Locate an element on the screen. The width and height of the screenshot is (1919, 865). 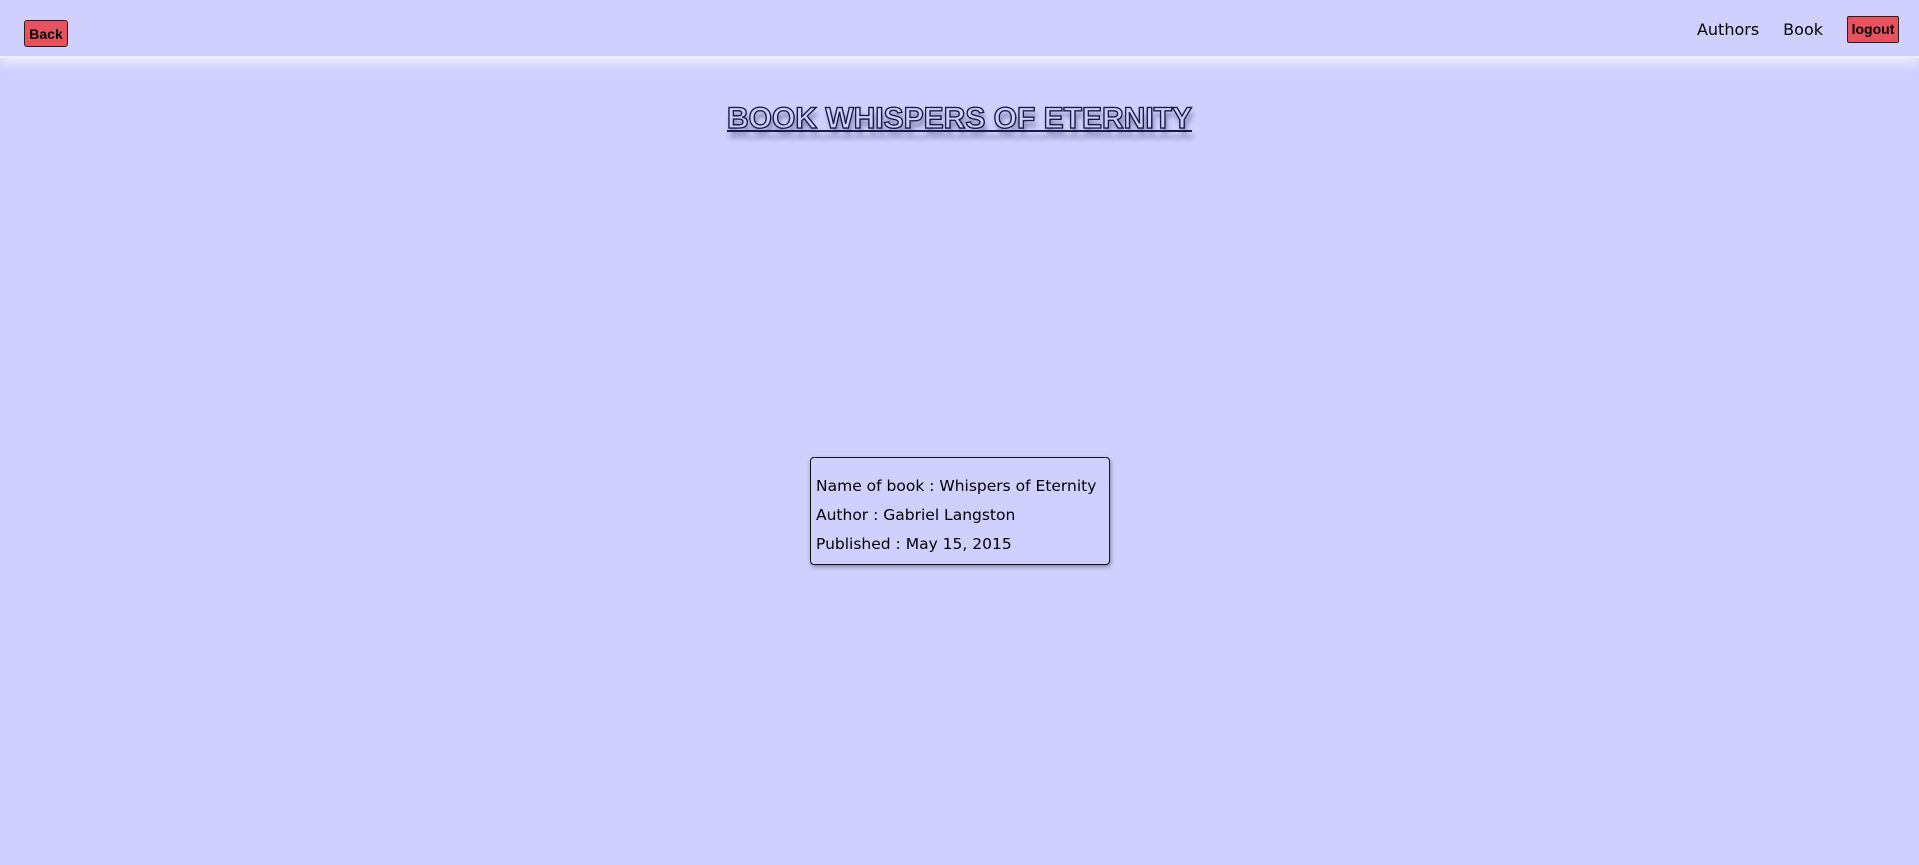
page-title: BOOK WHISPERS OF ETERNITY is located at coordinates (959, 118).